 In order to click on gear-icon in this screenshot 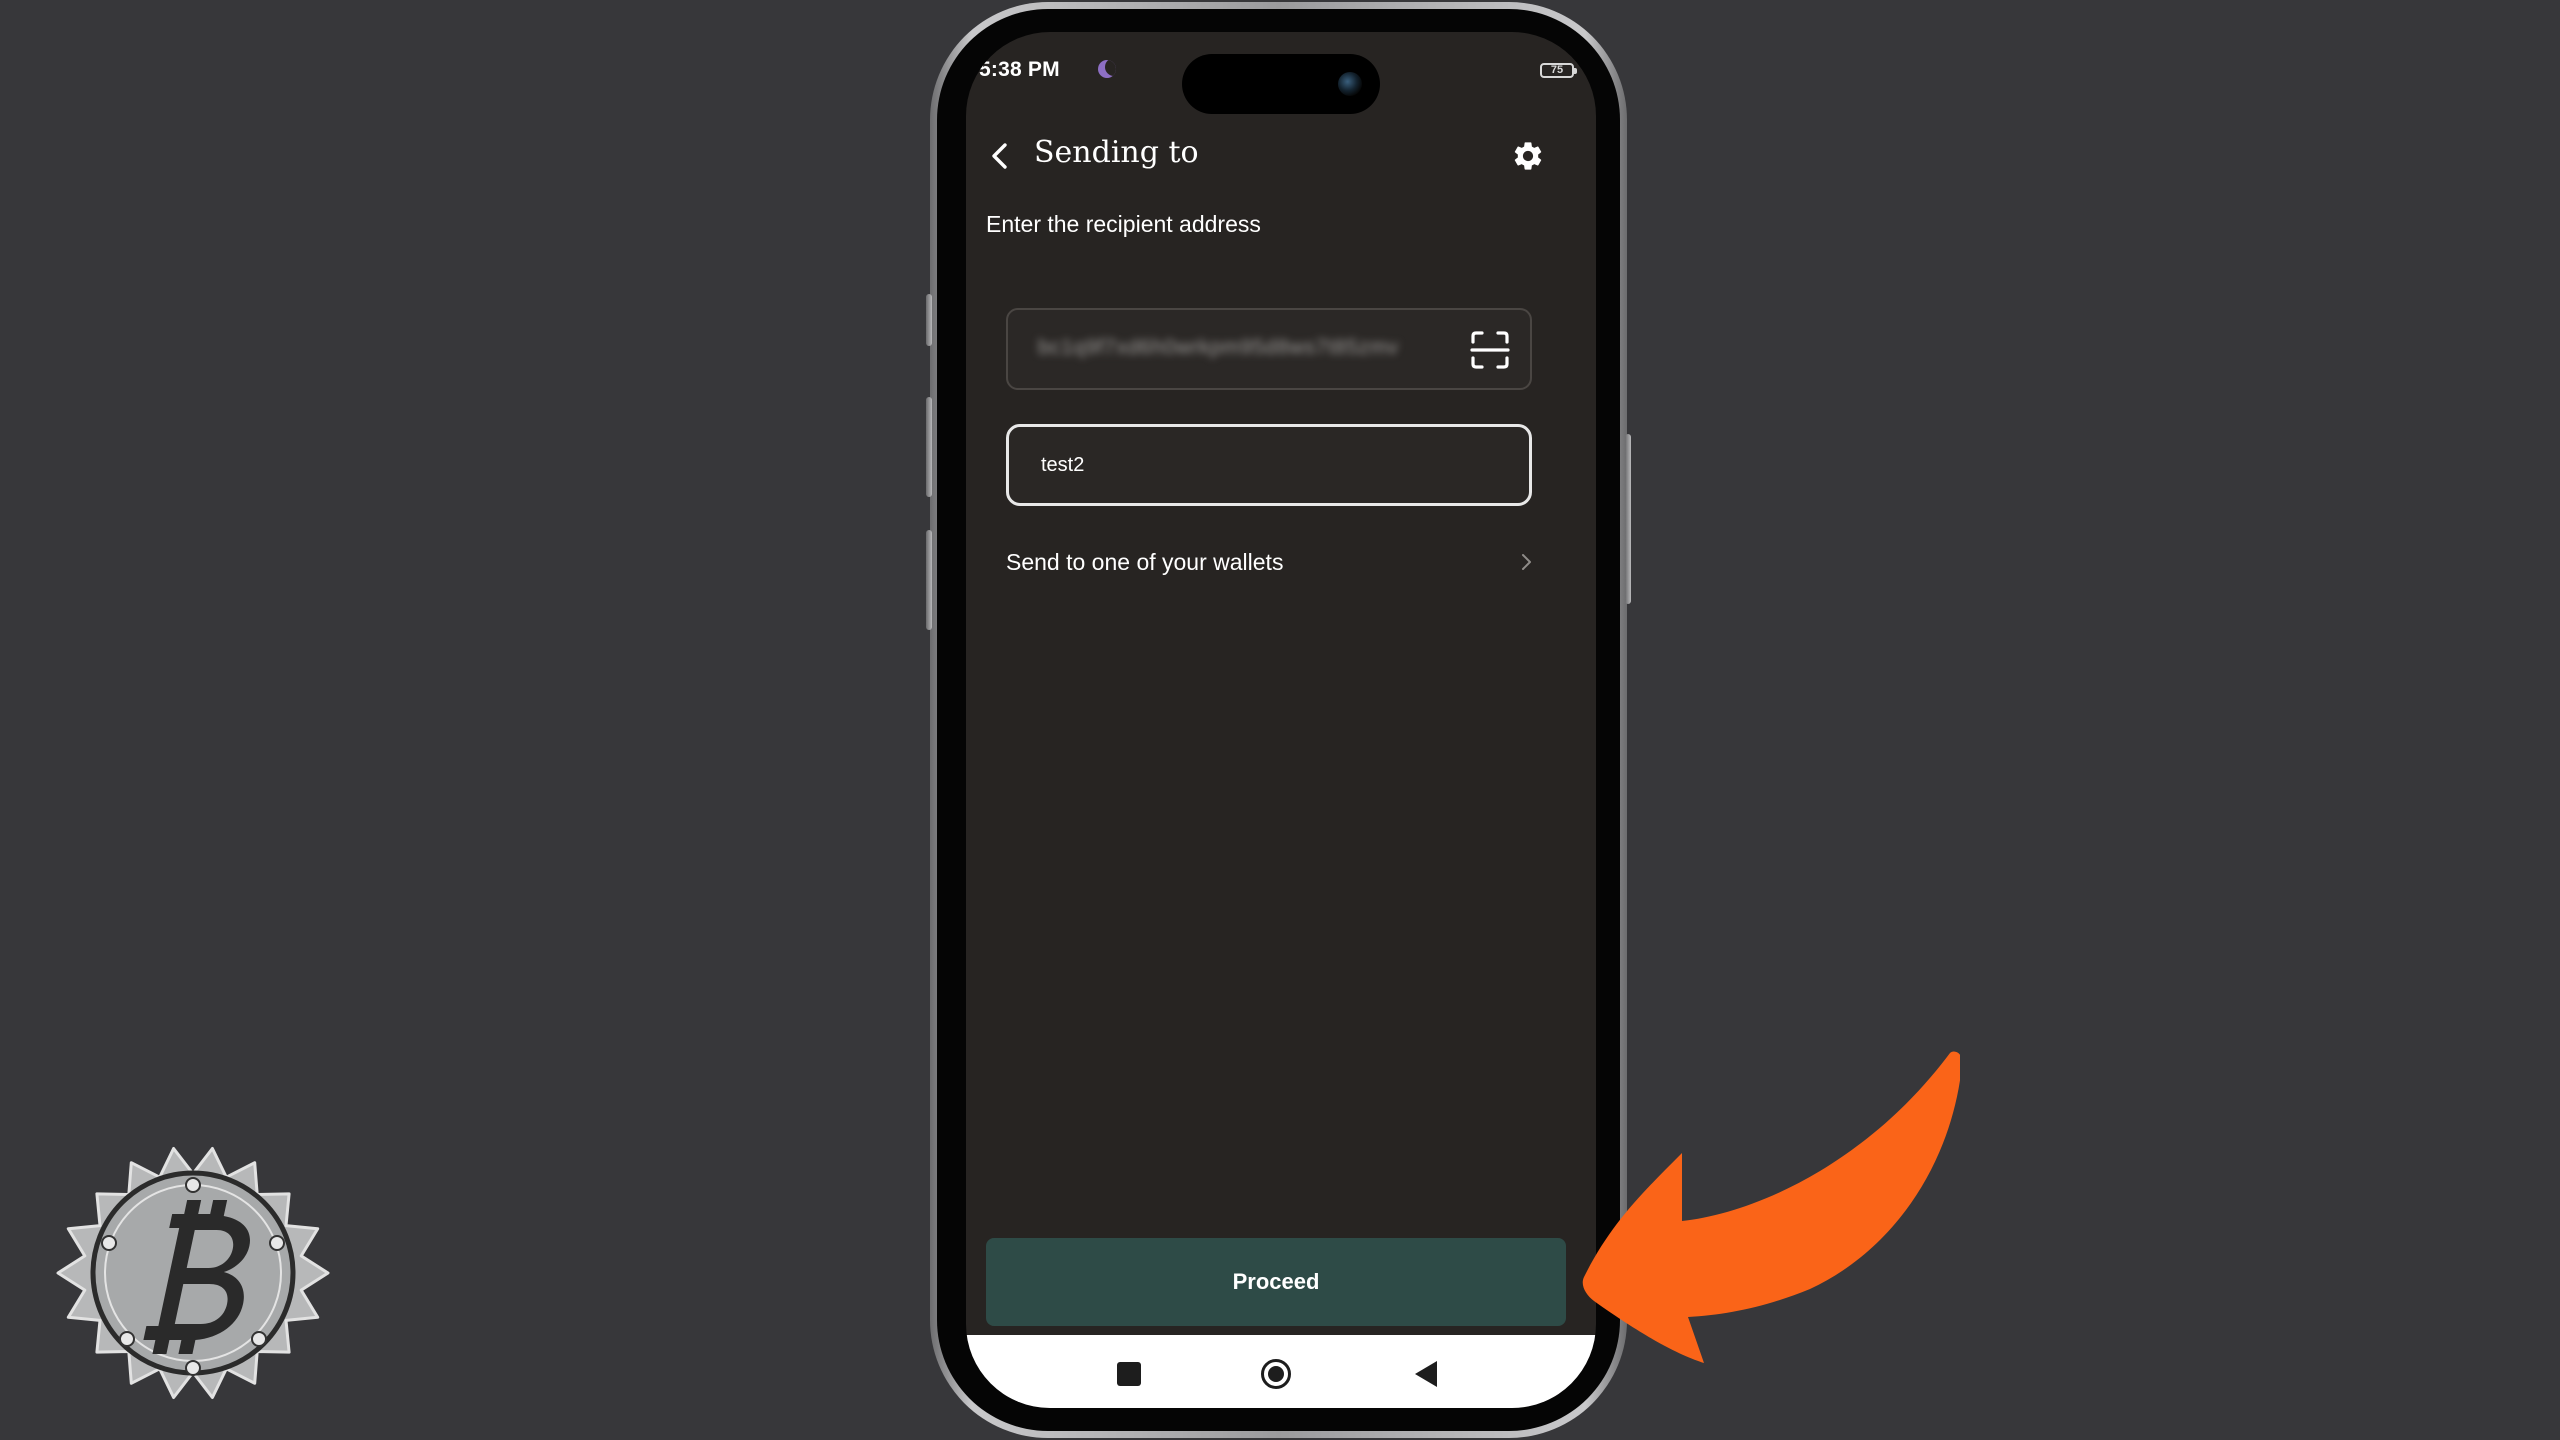, I will do `click(1528, 156)`.